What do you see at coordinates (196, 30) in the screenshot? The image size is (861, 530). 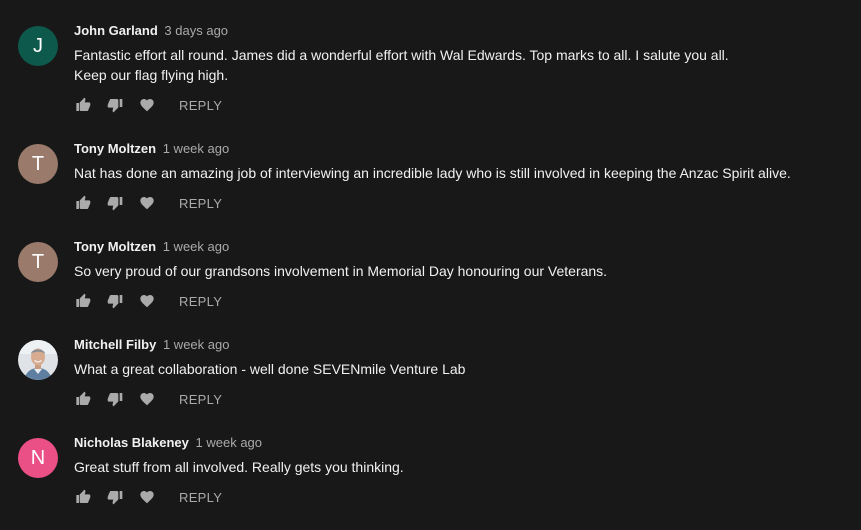 I see `comment-time: 3 days ago` at bounding box center [196, 30].